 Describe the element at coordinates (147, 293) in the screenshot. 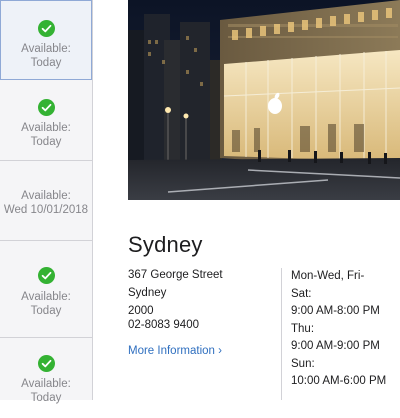

I see `store-city: Sydney` at that location.